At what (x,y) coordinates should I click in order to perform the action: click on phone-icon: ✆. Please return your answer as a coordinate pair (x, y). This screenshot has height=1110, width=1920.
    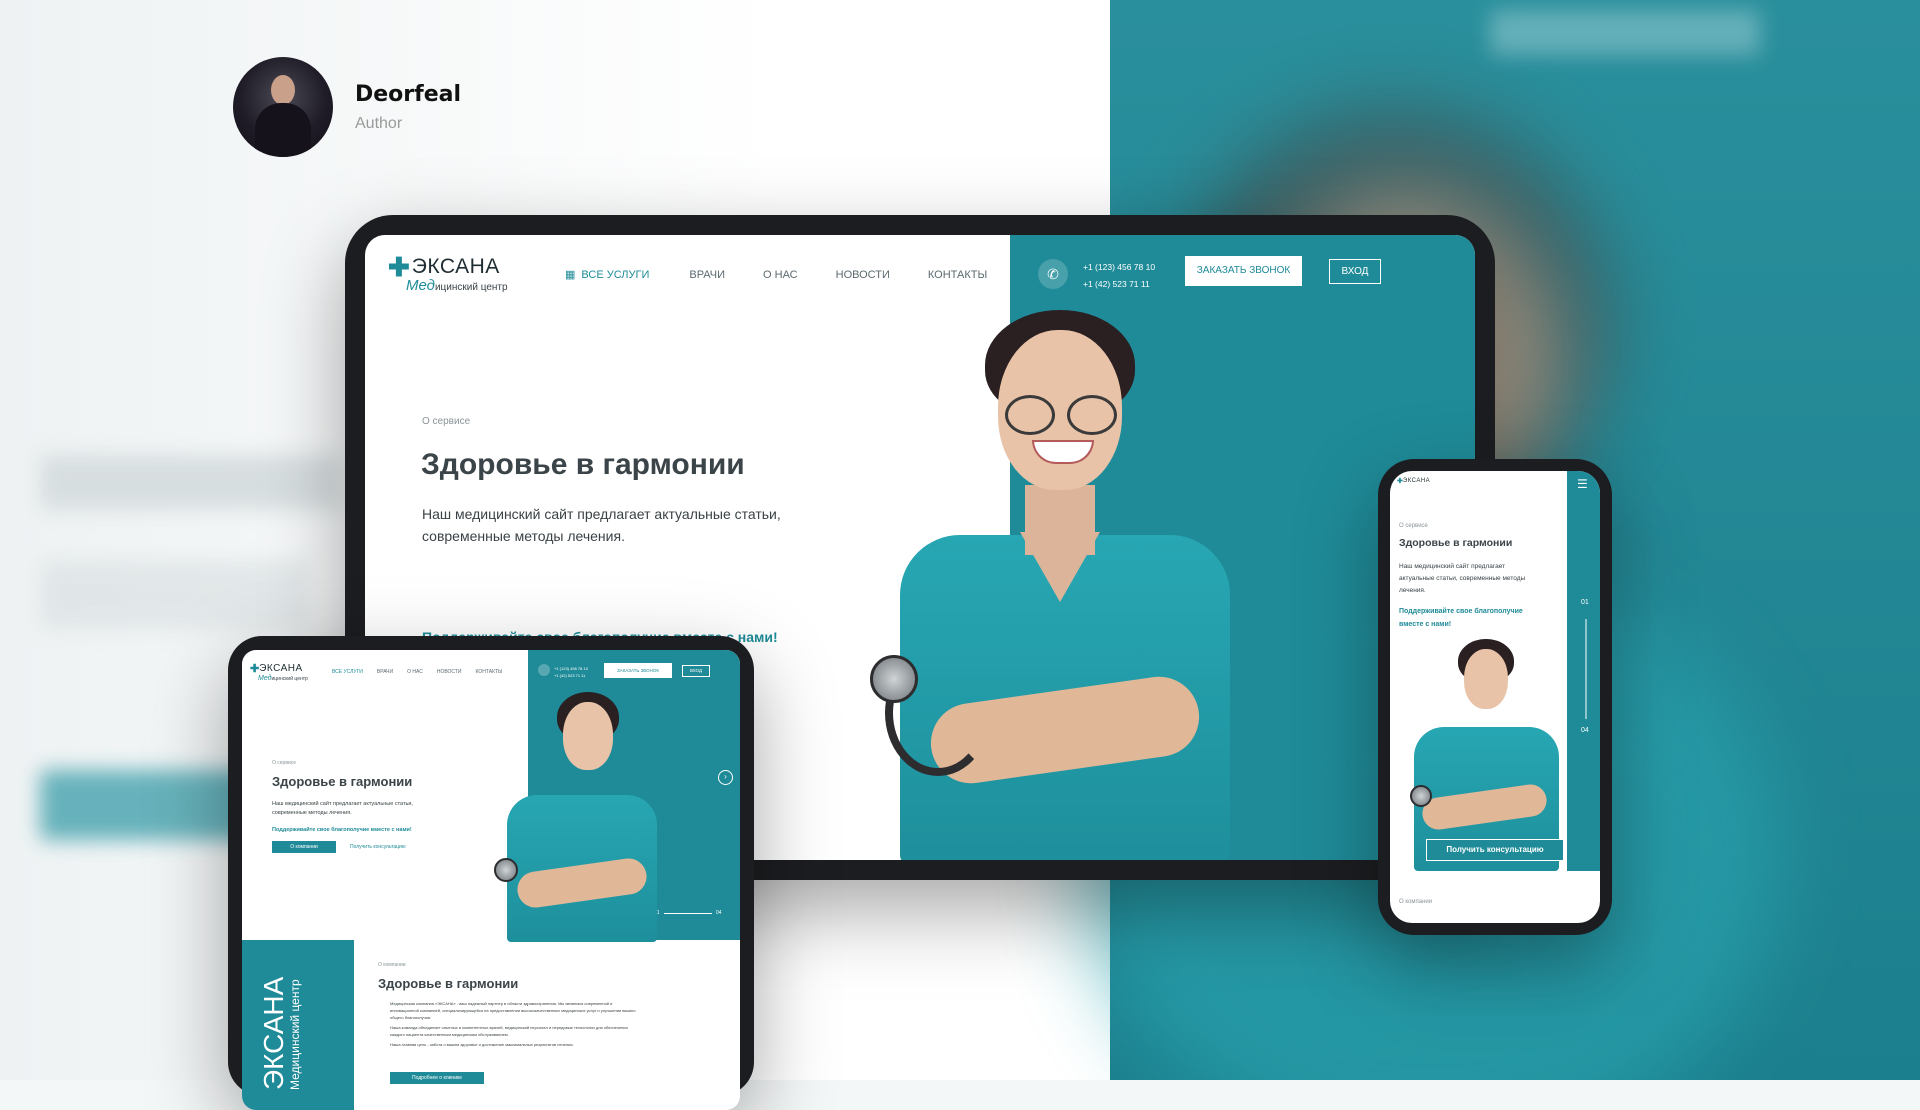
    Looking at the image, I should click on (1053, 274).